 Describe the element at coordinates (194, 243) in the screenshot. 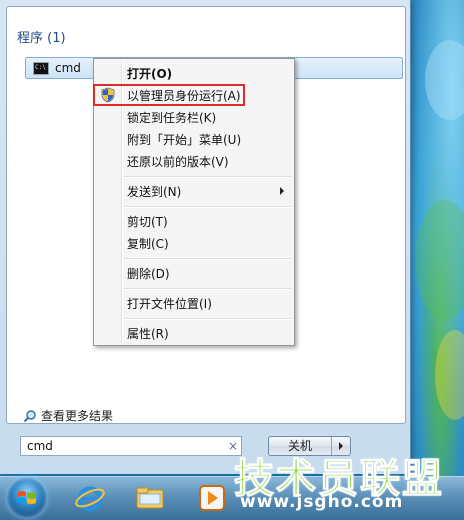

I see `context-item-copy: 复制(C)` at that location.